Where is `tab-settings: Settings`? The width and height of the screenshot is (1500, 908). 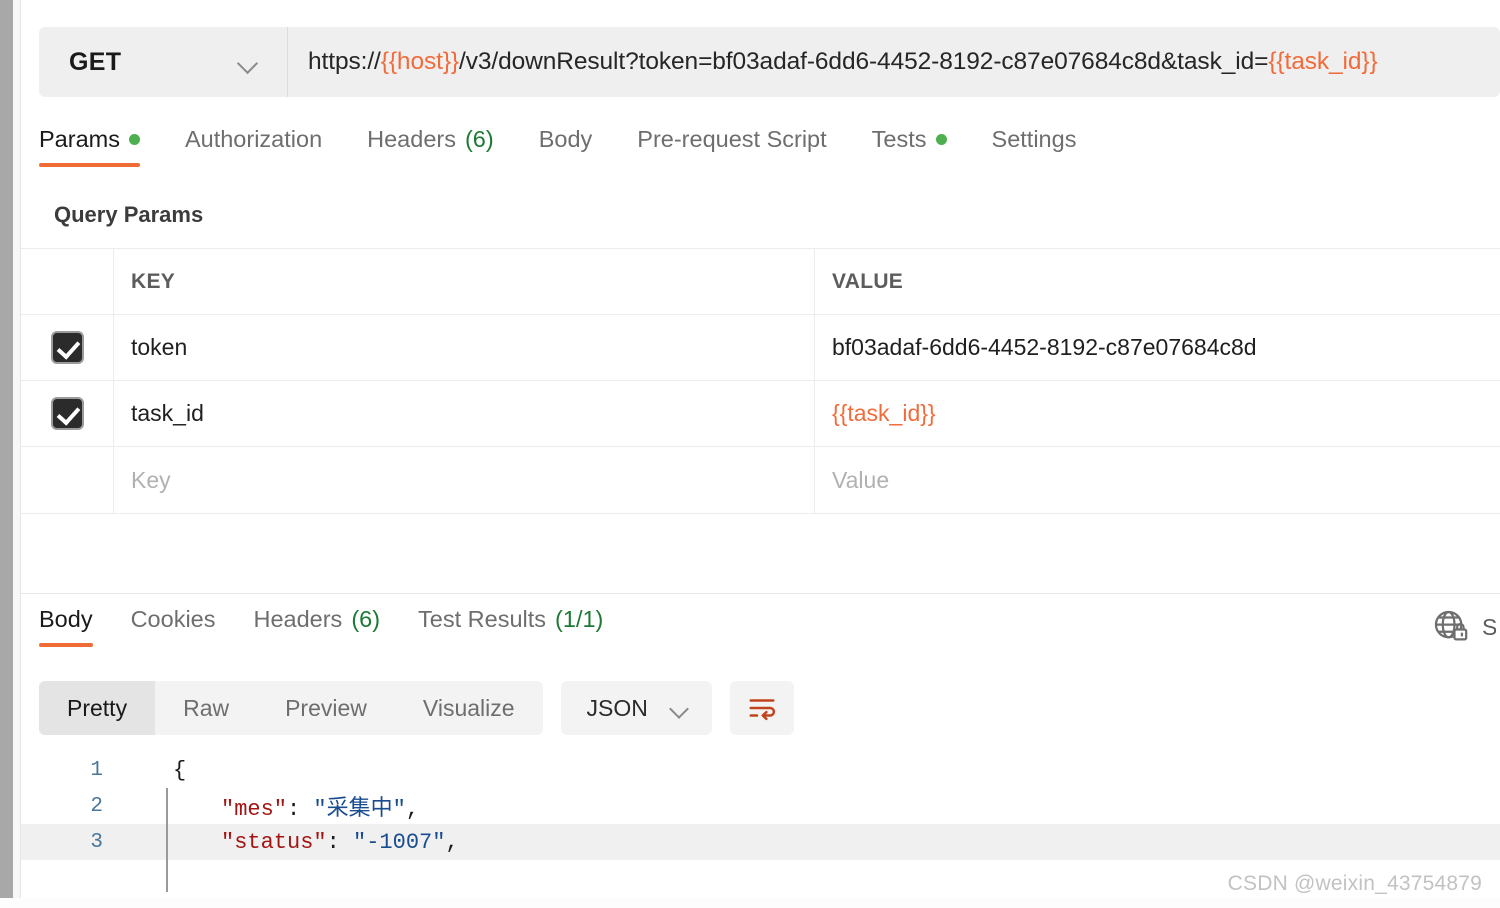 tab-settings: Settings is located at coordinates (1034, 146).